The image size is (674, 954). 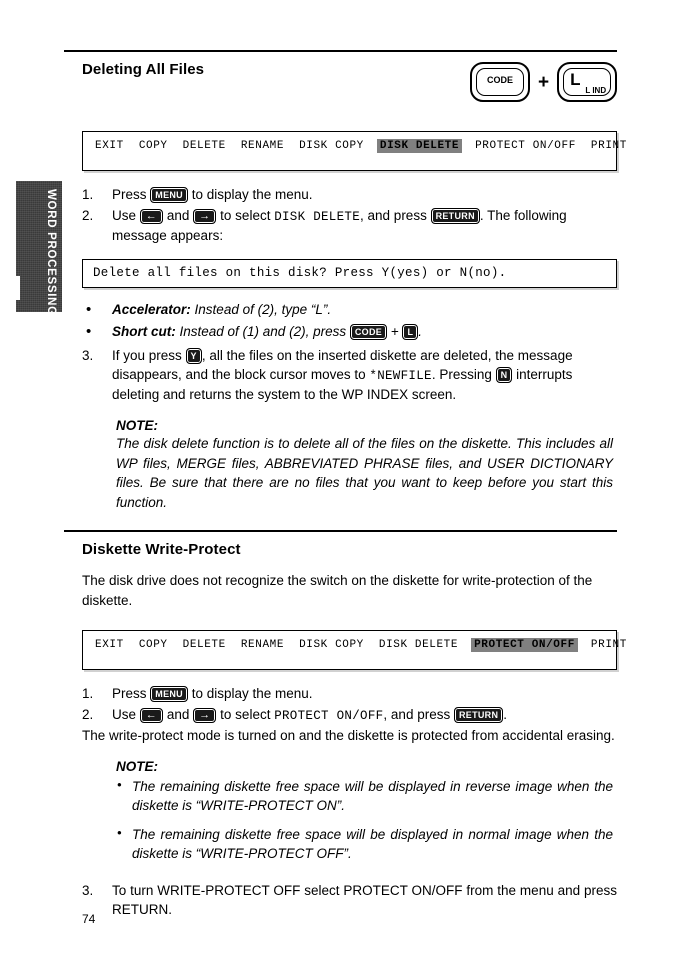 What do you see at coordinates (109, 146) in the screenshot?
I see `menu-item-exit: EXIT` at bounding box center [109, 146].